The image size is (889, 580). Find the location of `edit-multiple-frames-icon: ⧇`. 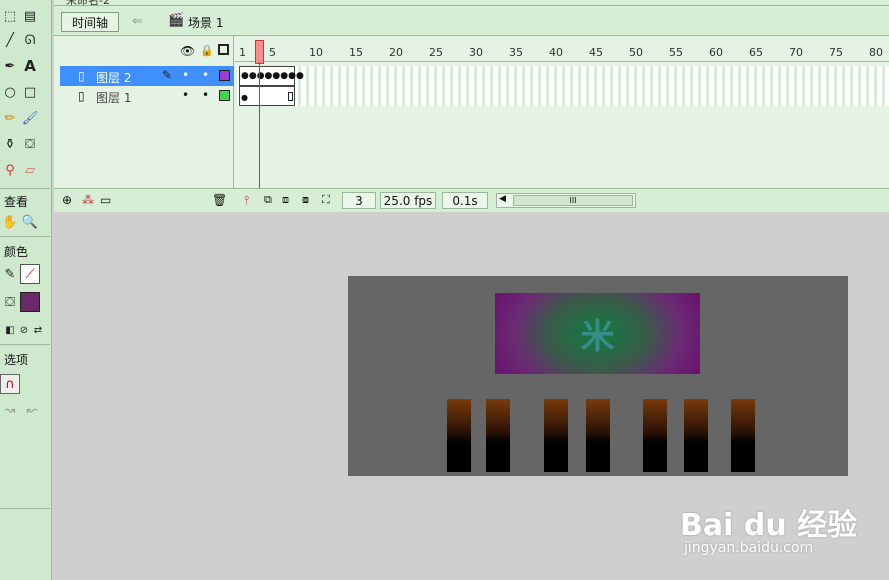

edit-multiple-frames-icon: ⧇ is located at coordinates (305, 200).